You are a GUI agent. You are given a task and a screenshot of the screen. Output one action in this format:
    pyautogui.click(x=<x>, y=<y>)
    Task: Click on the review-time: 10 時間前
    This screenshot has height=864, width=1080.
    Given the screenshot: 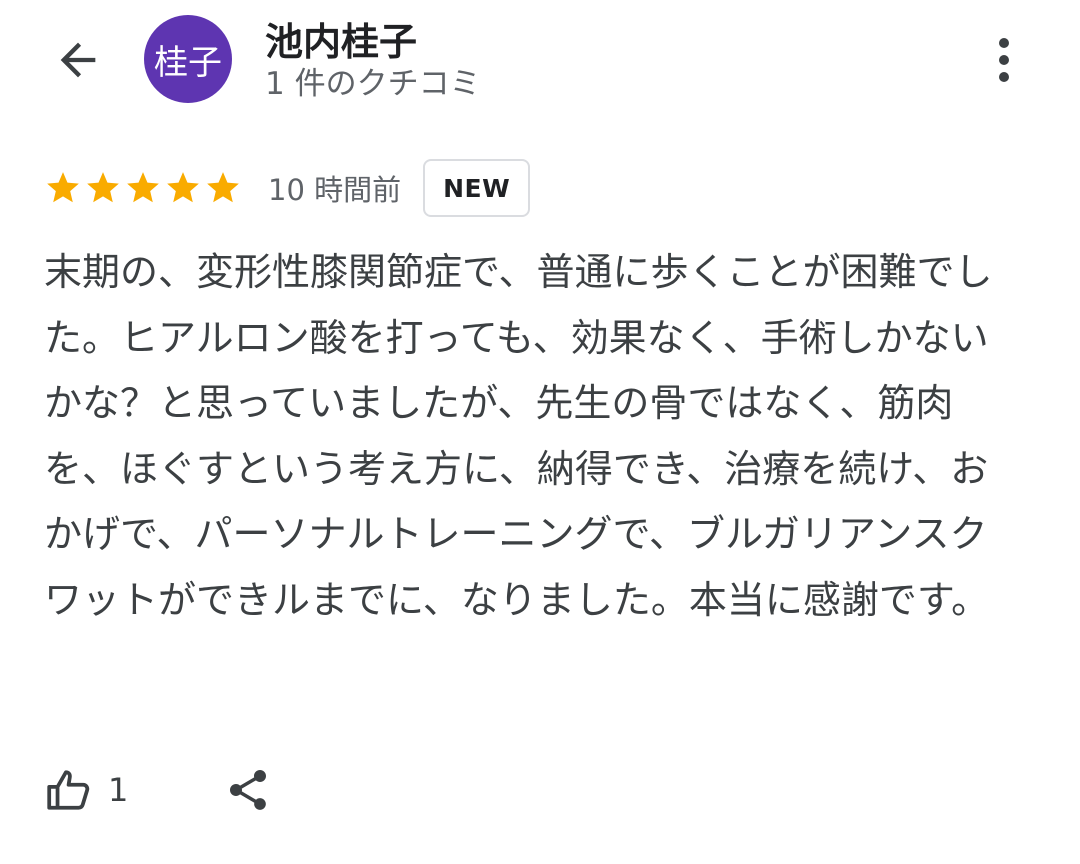 What is the action you would take?
    pyautogui.click(x=335, y=190)
    